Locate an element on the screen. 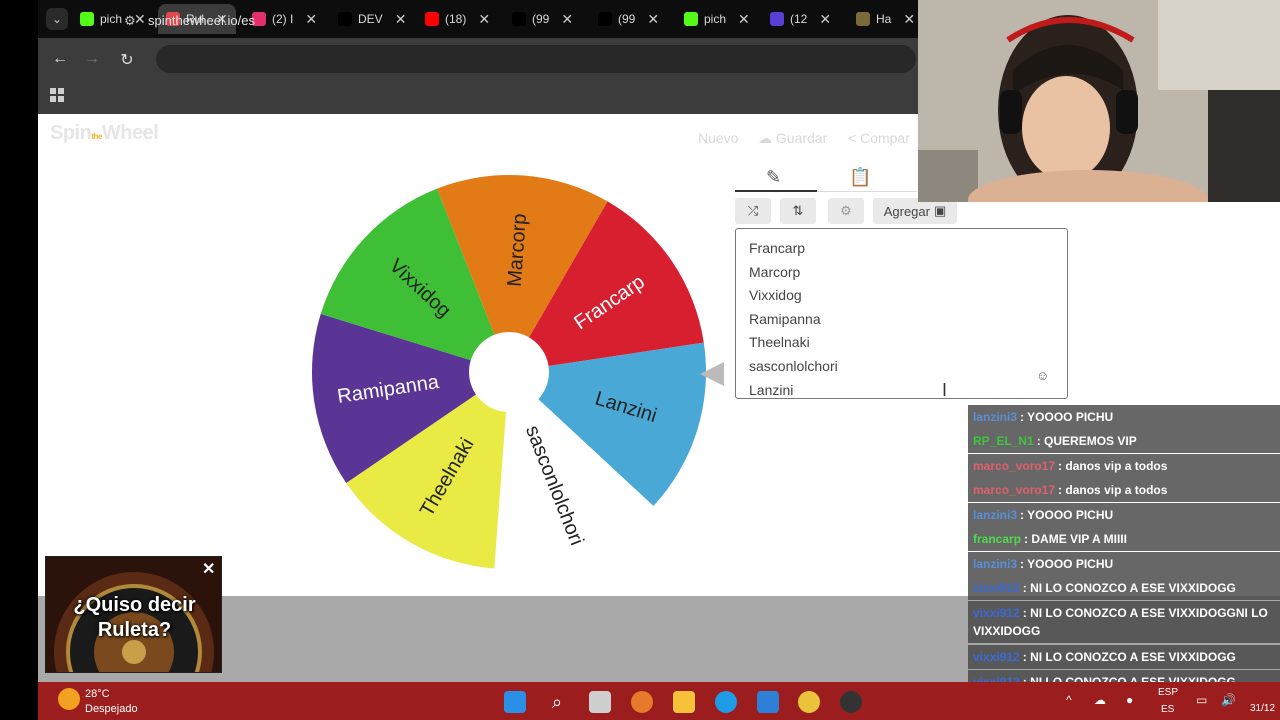 This screenshot has width=1280, height=720. weather-sun-icon is located at coordinates (69, 699).